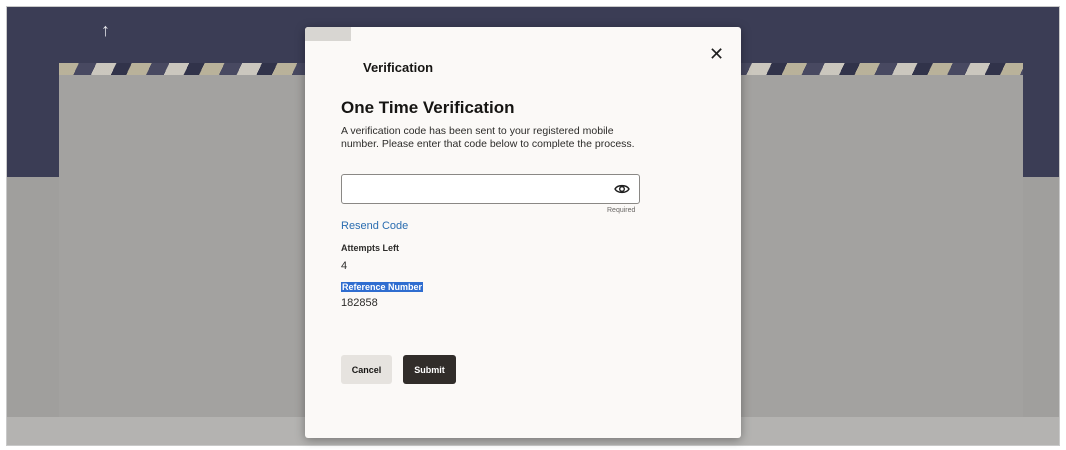 The image size is (1066, 450). I want to click on back-arrow-icon: ↑, so click(105, 30).